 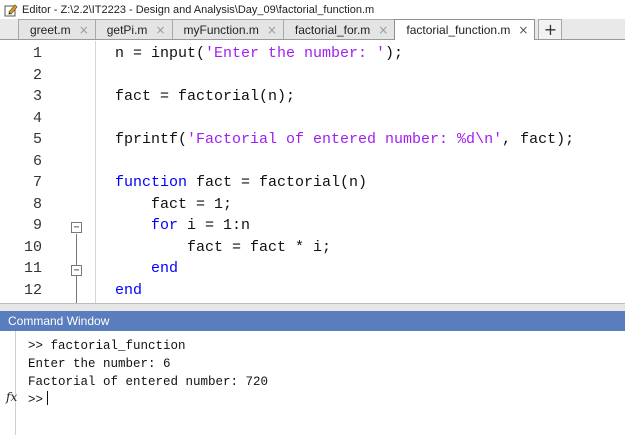 I want to click on code-text: fact = factorial(n);, so click(x=205, y=97).